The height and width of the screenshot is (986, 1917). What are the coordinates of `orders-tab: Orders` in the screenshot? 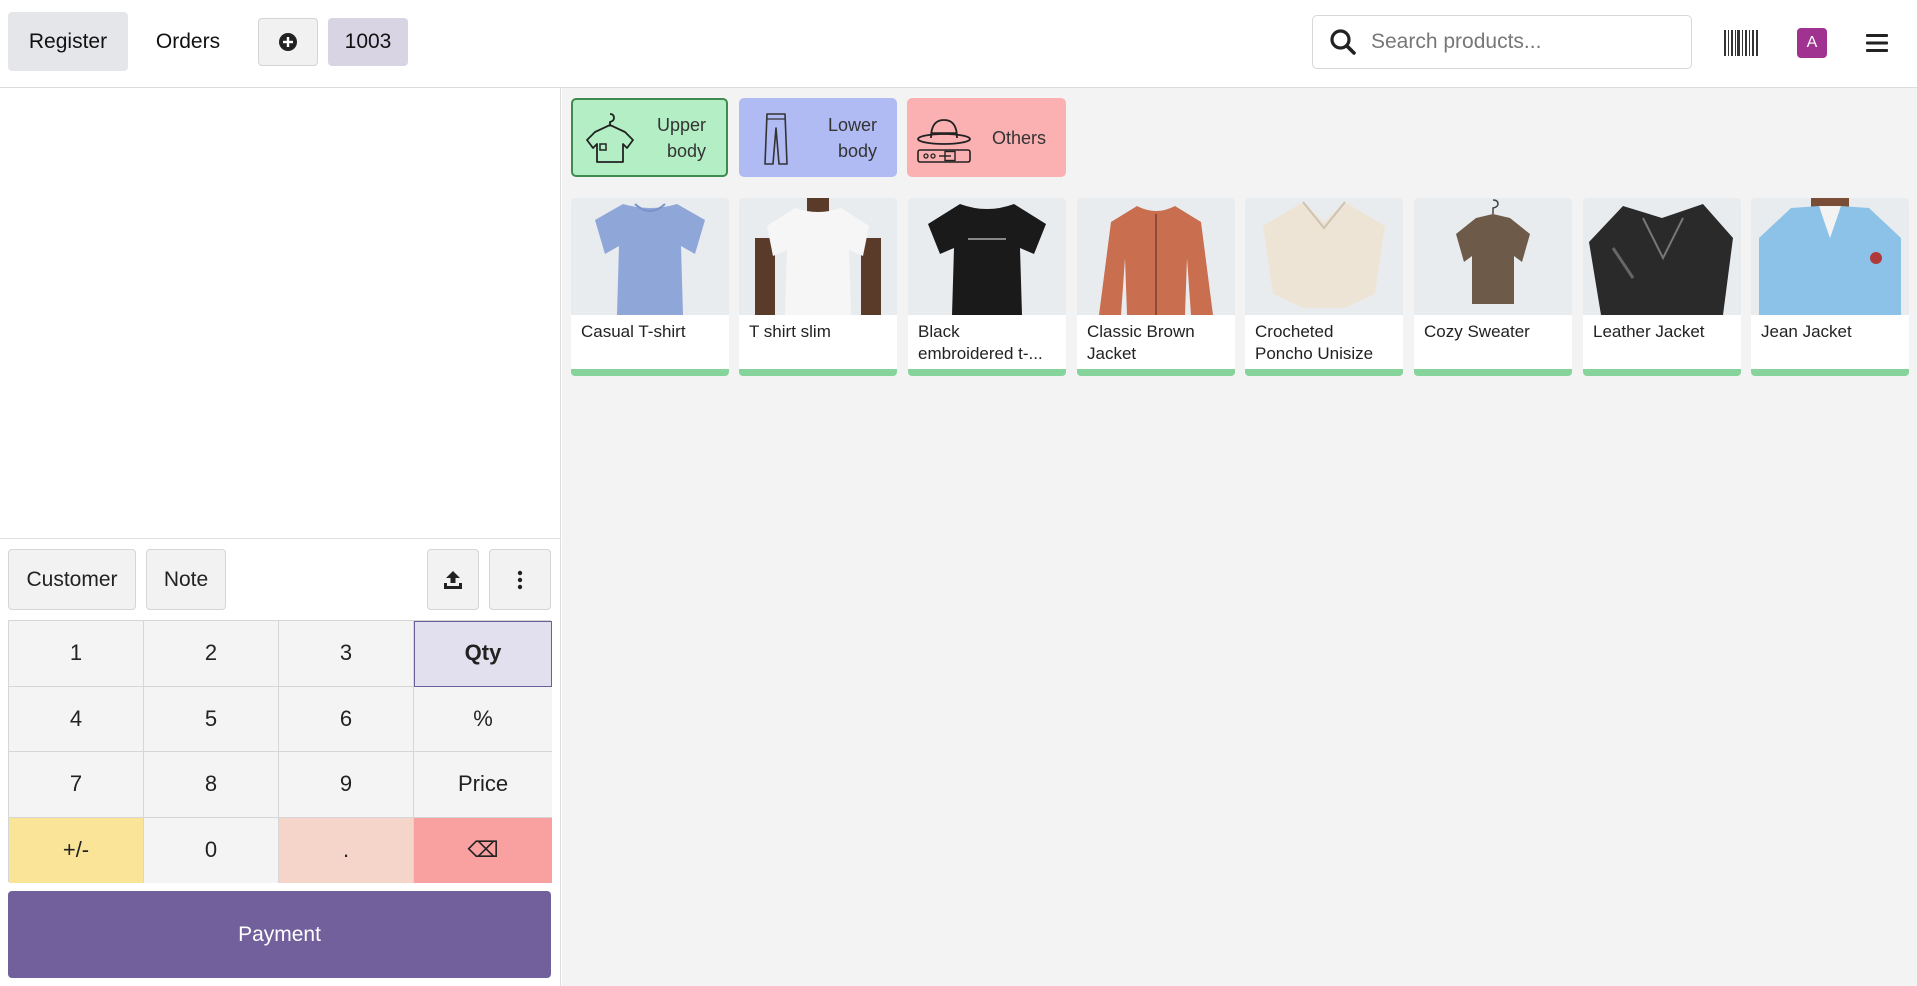 It's located at (188, 41).